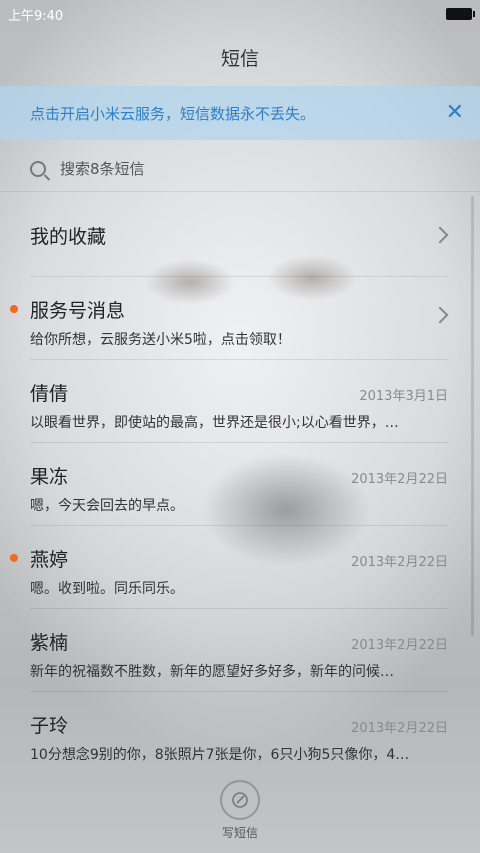 This screenshot has height=853, width=480. I want to click on compose-button: 写短信, so click(240, 812).